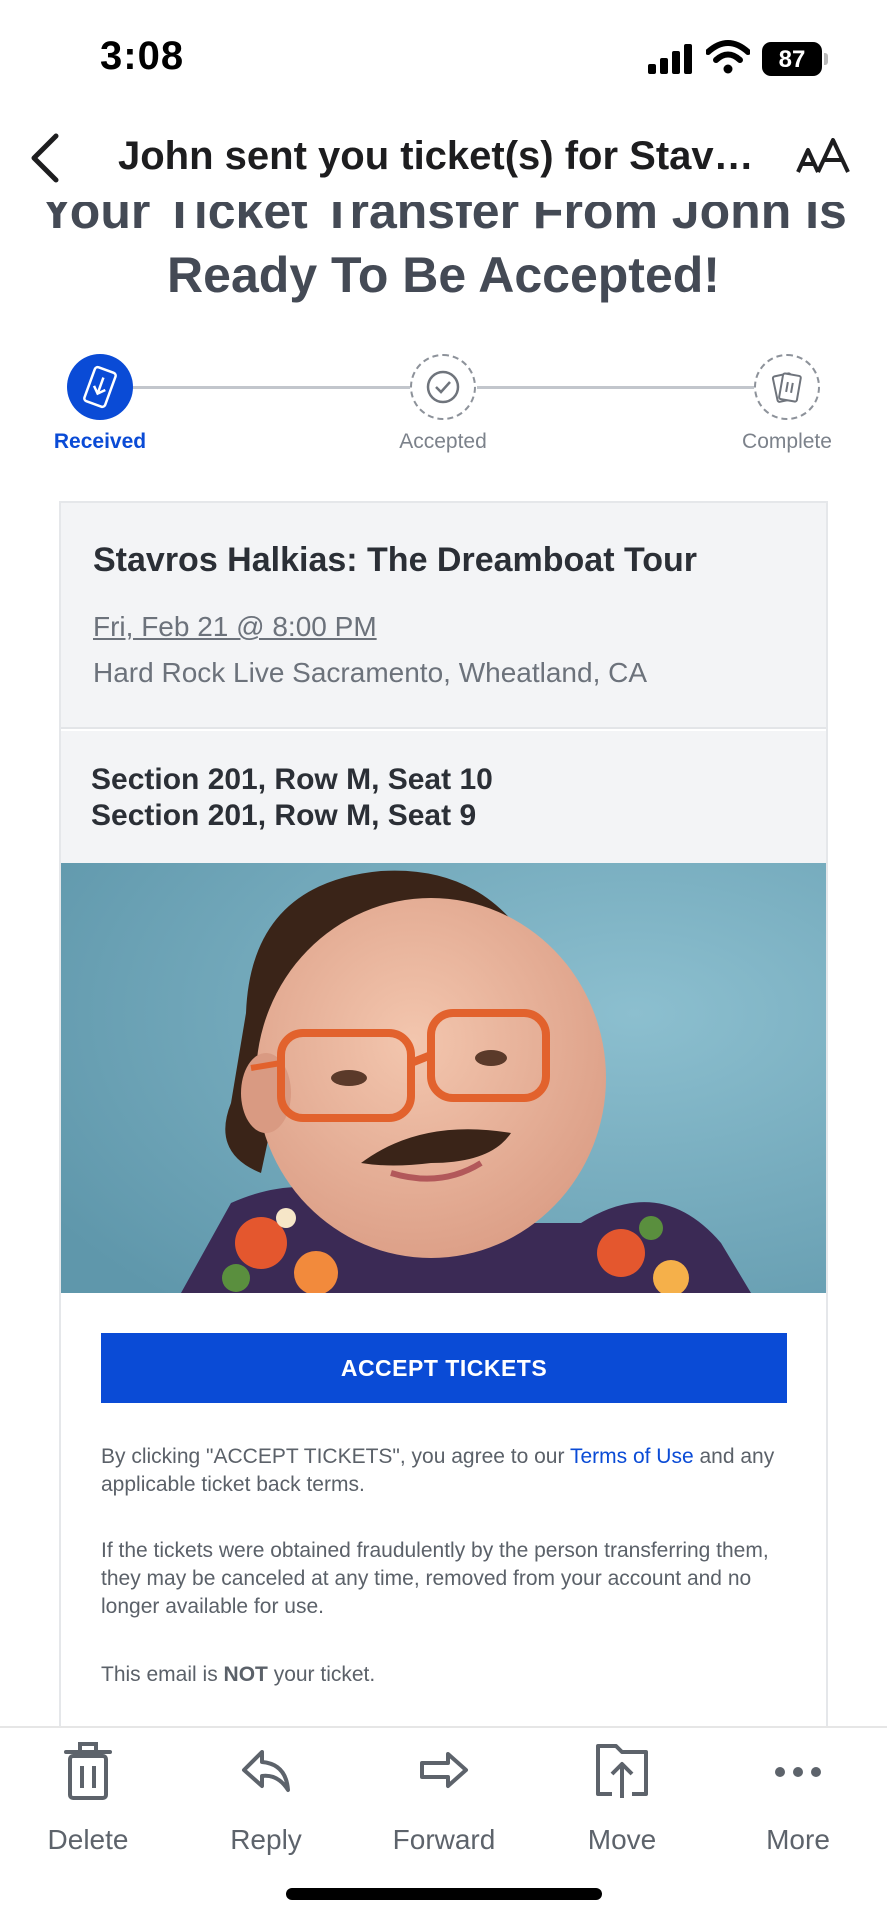 The height and width of the screenshot is (1920, 887). I want to click on battery-level: 87, so click(792, 59).